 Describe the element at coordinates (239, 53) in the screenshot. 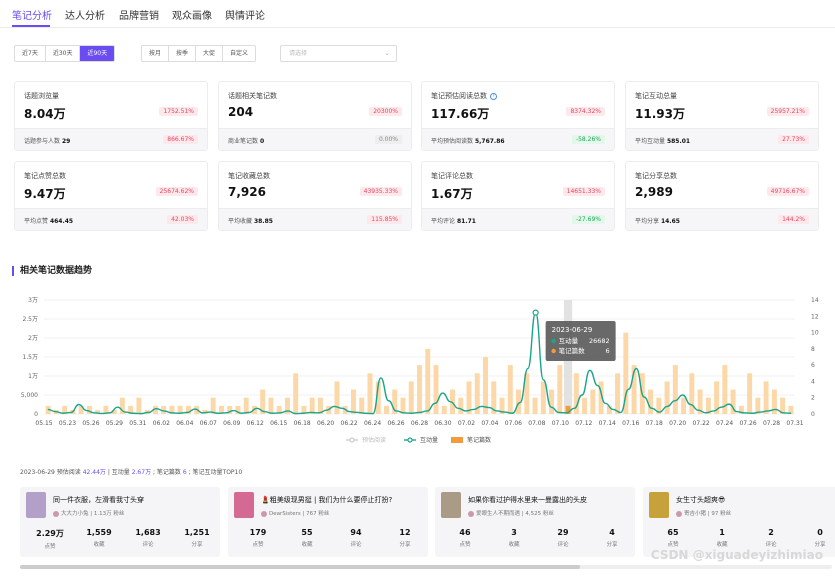

I see `period-custom-button: 自定义` at that location.